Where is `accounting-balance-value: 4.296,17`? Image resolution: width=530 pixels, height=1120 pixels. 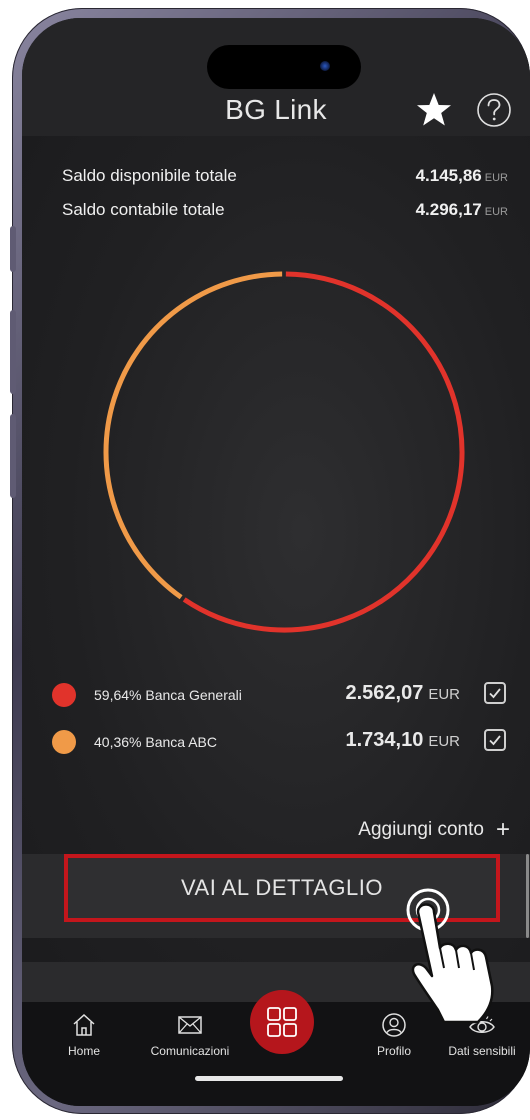 accounting-balance-value: 4.296,17 is located at coordinates (448, 209).